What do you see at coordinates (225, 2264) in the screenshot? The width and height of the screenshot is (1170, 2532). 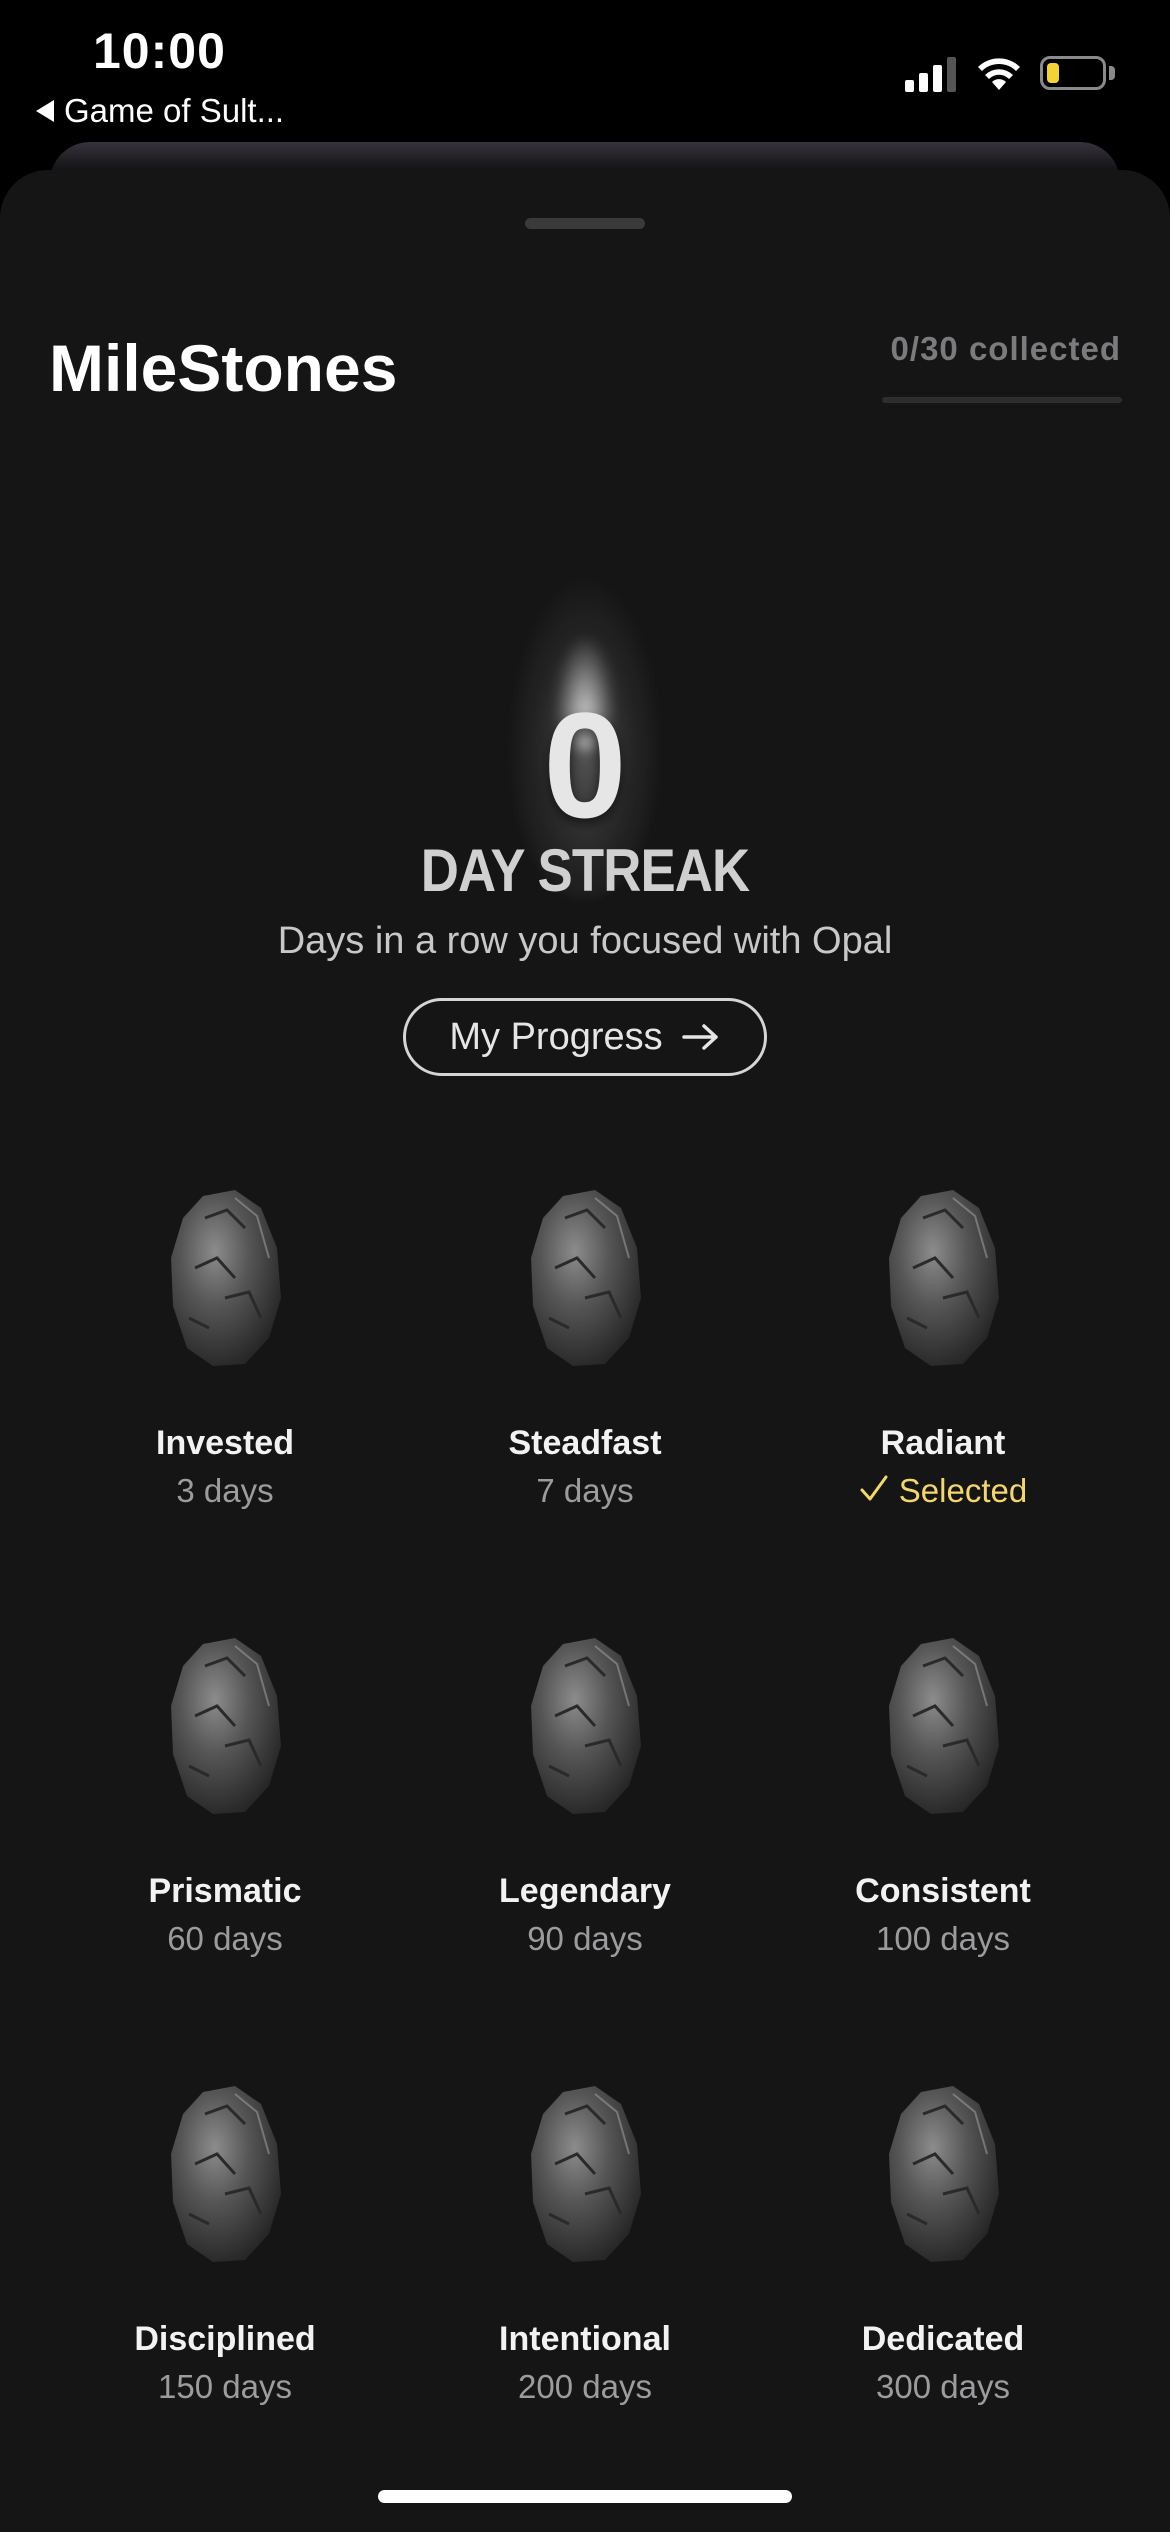 I see `milestone-item: Disciplined 150 days` at bounding box center [225, 2264].